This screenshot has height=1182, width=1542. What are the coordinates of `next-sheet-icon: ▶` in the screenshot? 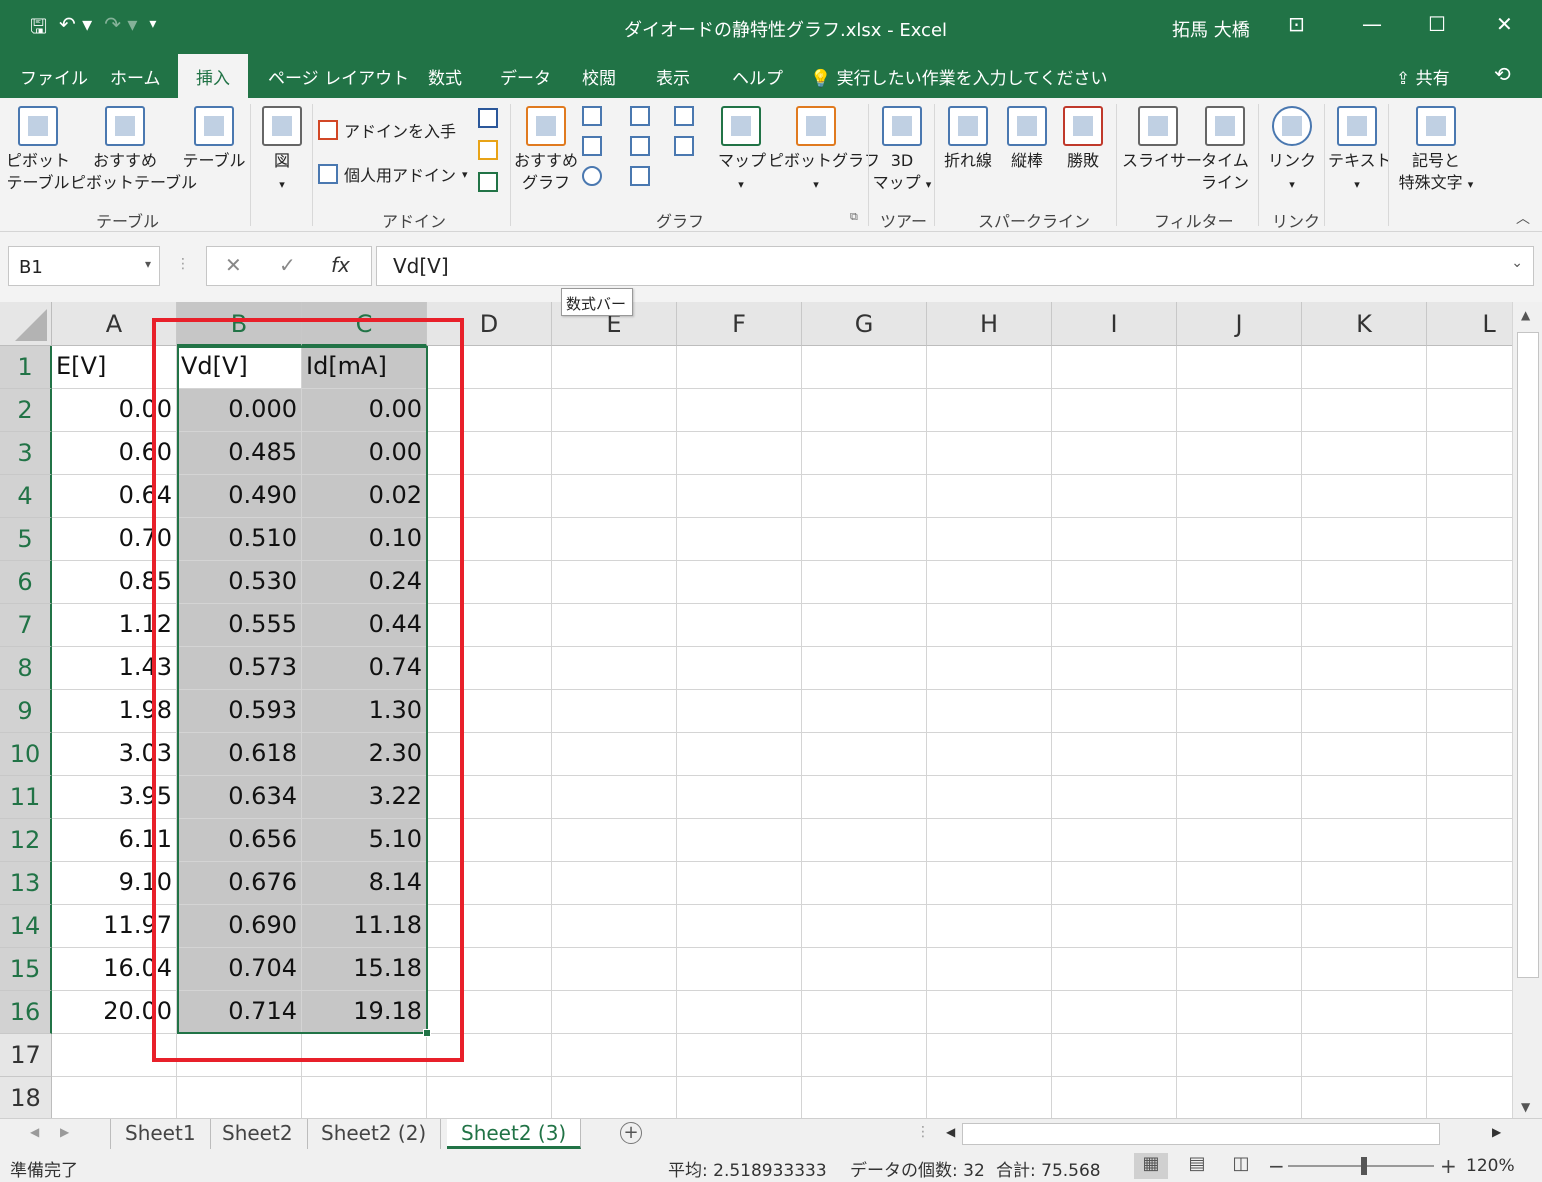 It's located at (64, 1132).